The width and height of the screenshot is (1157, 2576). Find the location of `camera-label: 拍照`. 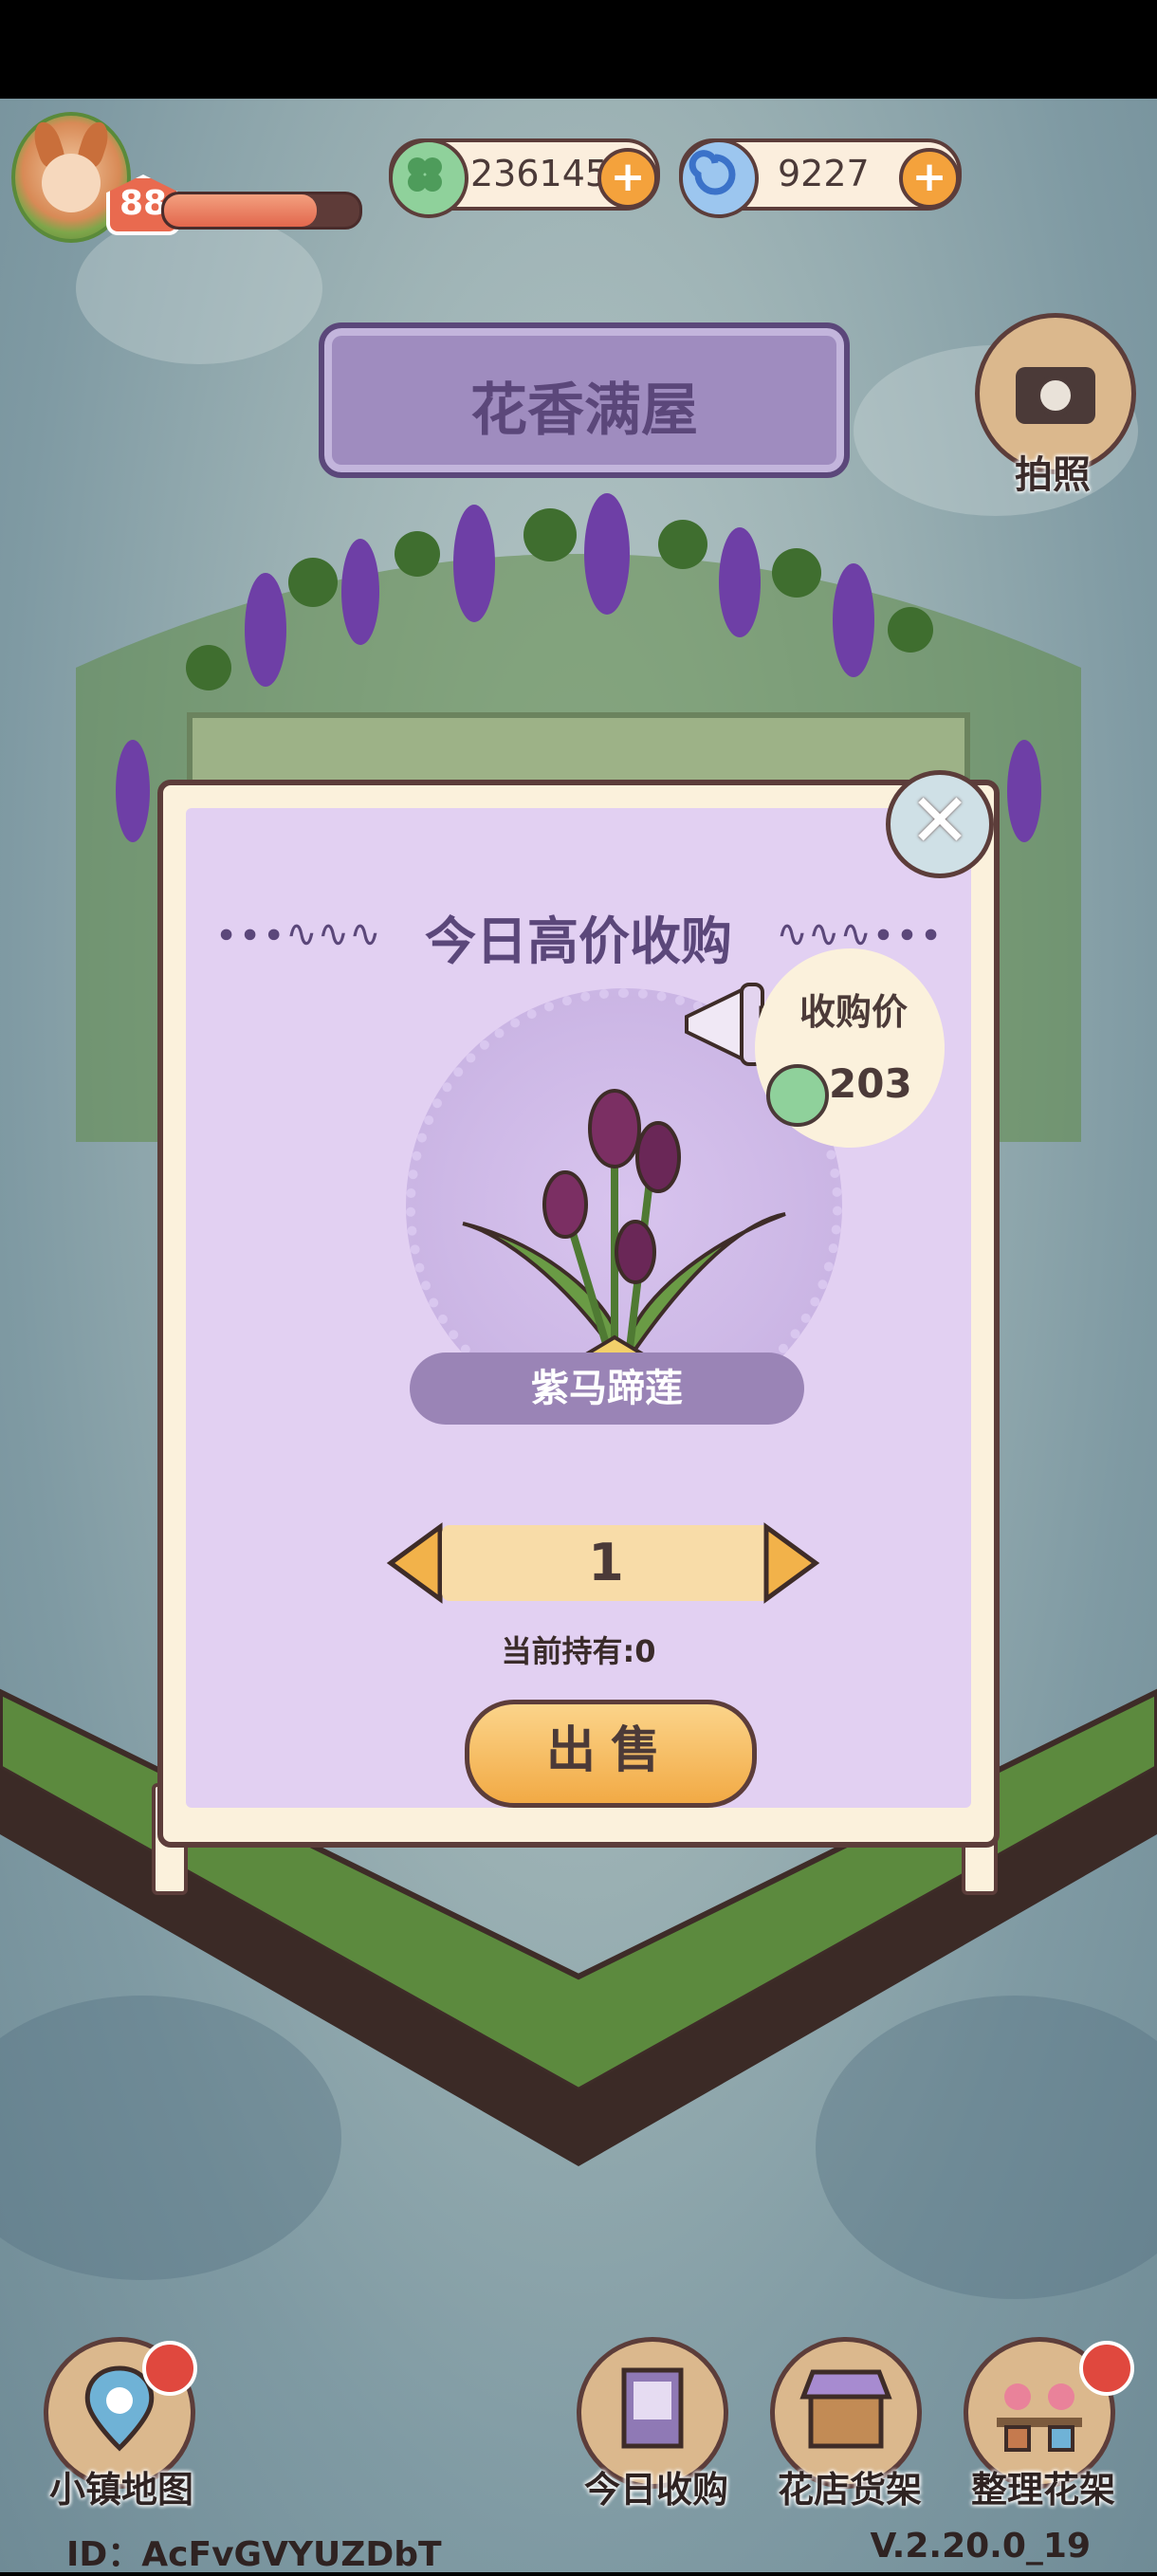

camera-label: 拍照 is located at coordinates (1053, 475).